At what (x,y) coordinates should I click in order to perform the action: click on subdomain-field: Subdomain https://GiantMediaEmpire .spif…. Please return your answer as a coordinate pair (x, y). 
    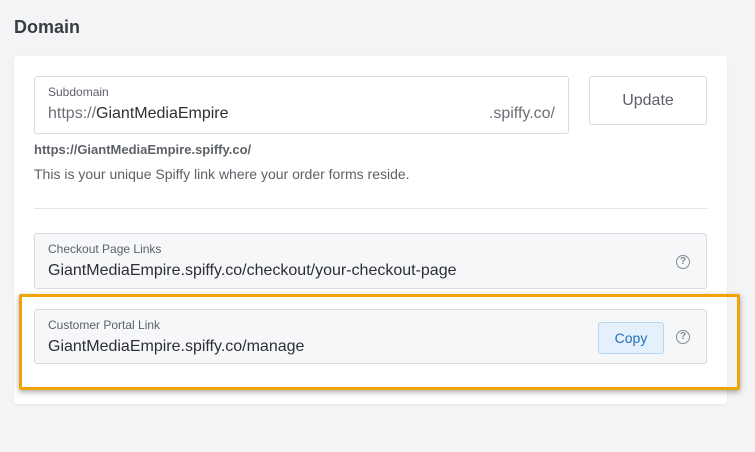
    Looking at the image, I should click on (301, 105).